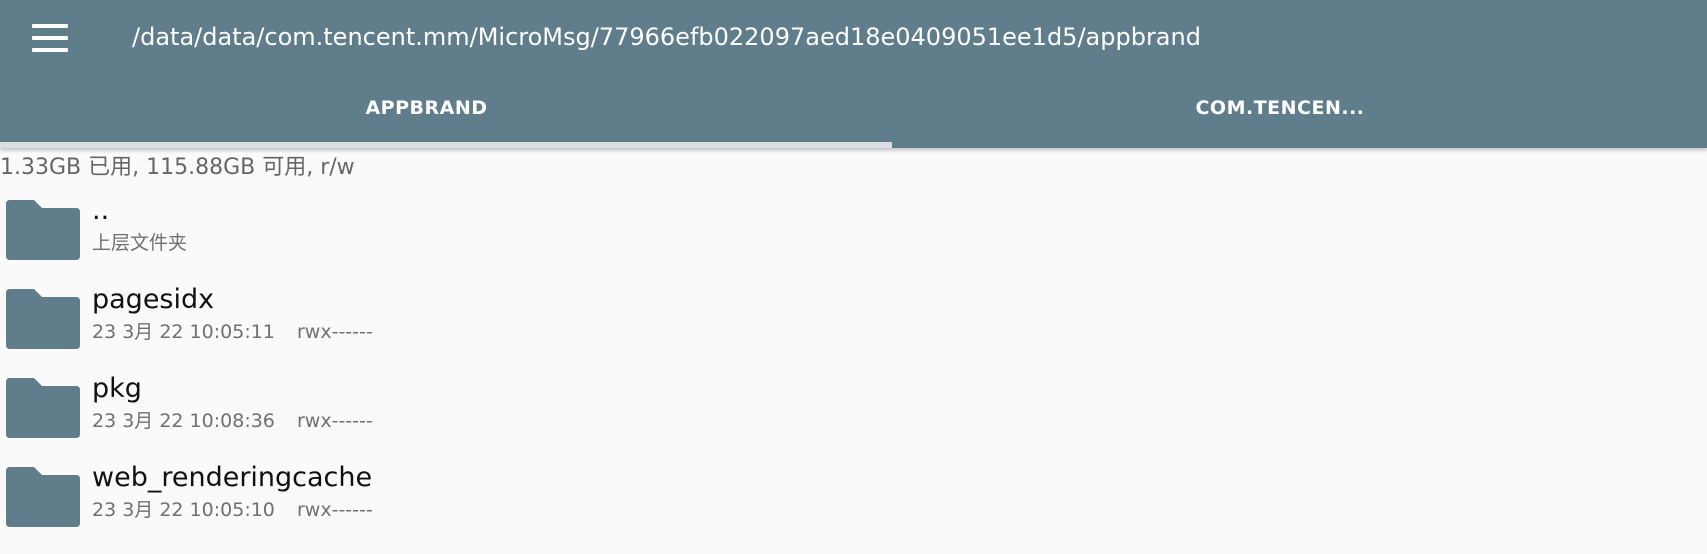 The image size is (1707, 554). Describe the element at coordinates (183, 510) in the screenshot. I see `item-date: 23 3月 22 10:05:10` at that location.